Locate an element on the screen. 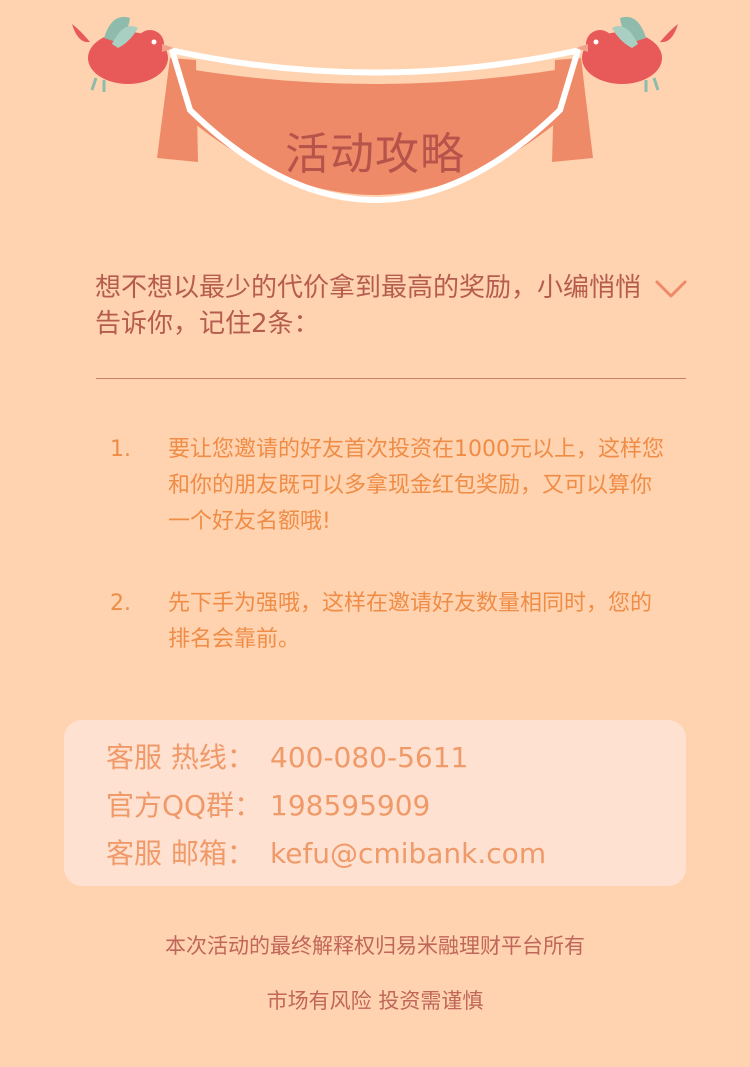  rope-top is located at coordinates (375, 61).